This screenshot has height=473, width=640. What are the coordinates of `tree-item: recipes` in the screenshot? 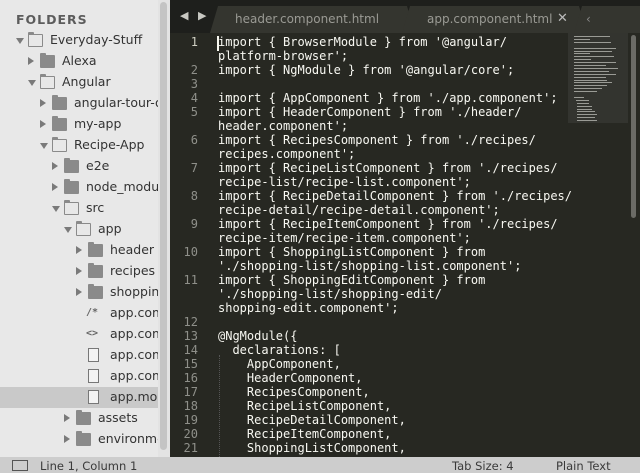 It's located at (79, 271).